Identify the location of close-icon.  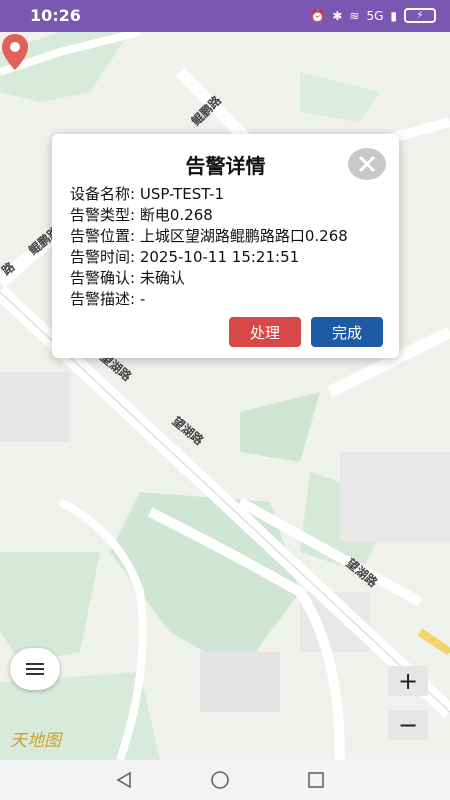
(367, 164).